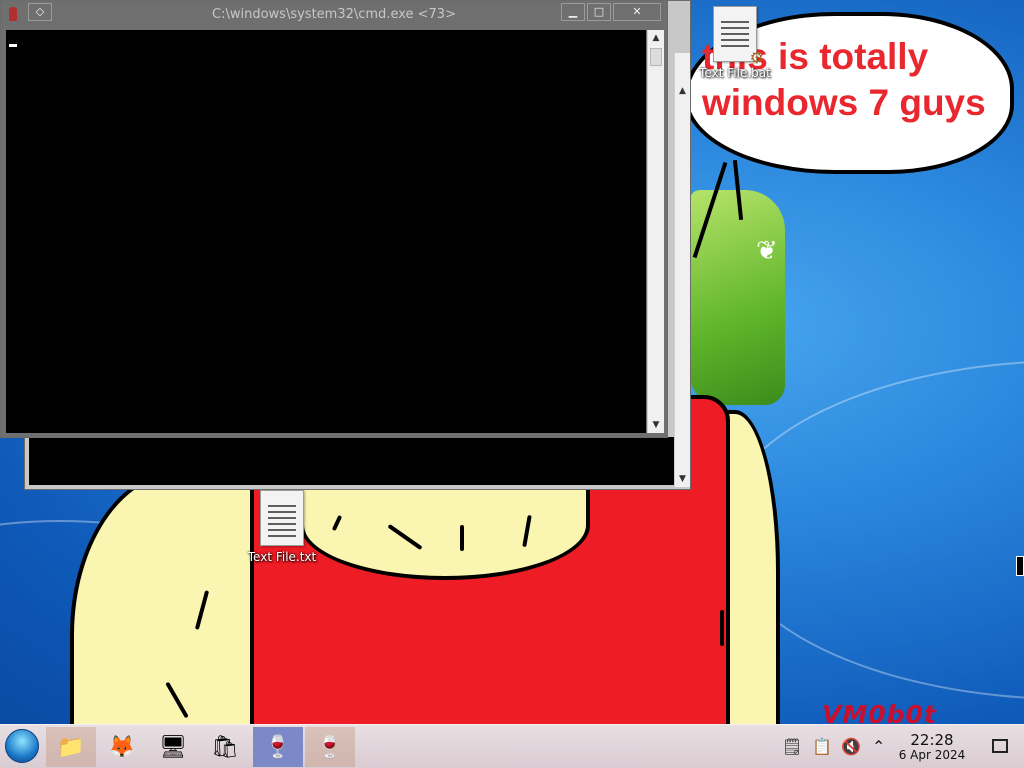 This screenshot has height=768, width=1024. I want to click on start-button, so click(22, 746).